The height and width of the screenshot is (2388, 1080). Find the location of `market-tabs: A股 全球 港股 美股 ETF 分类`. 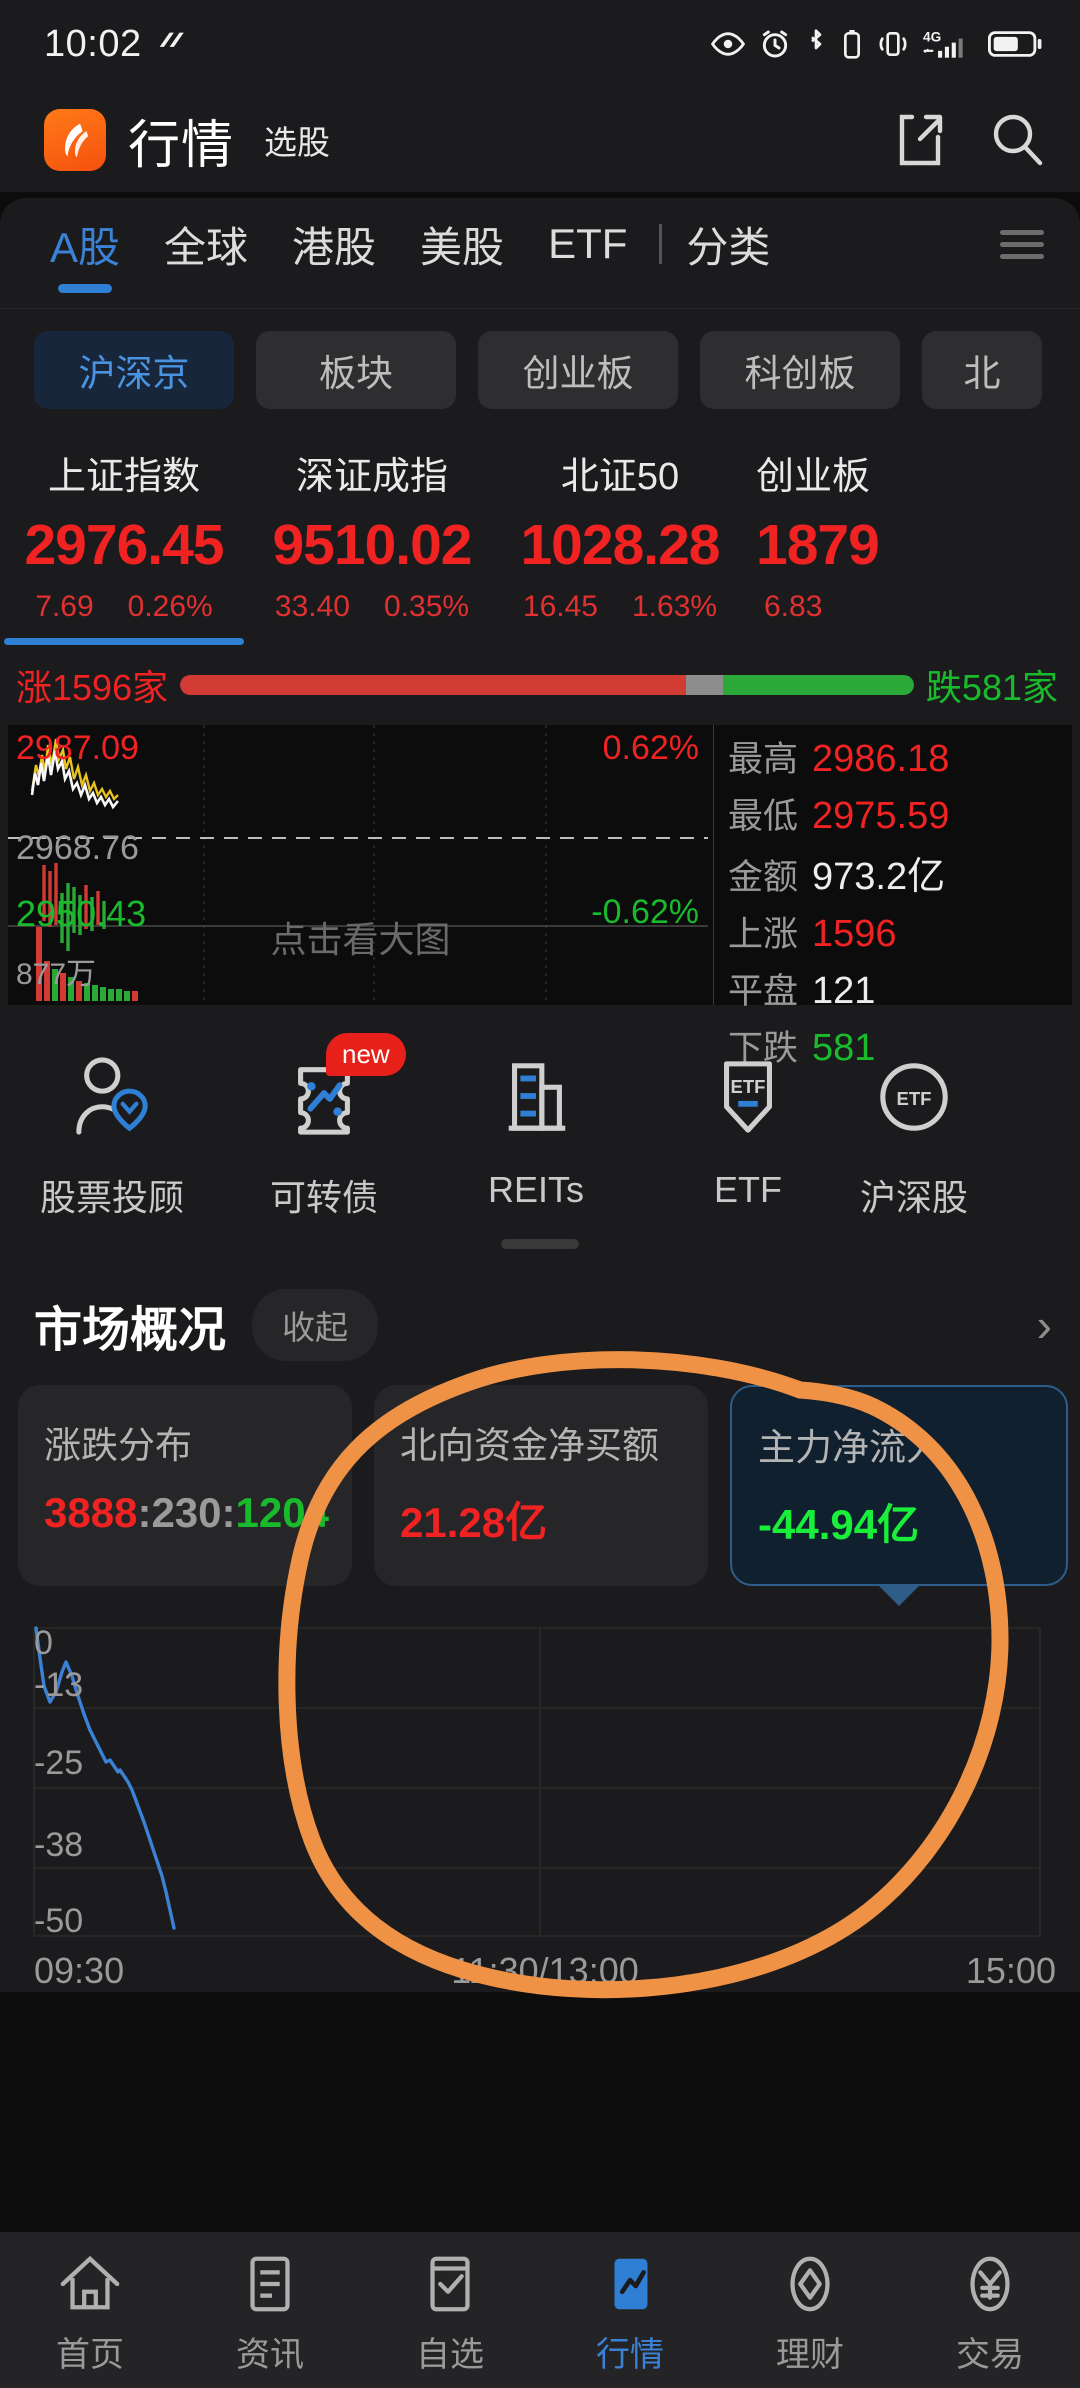

market-tabs: A股 全球 港股 美股 ETF 分类 is located at coordinates (540, 245).